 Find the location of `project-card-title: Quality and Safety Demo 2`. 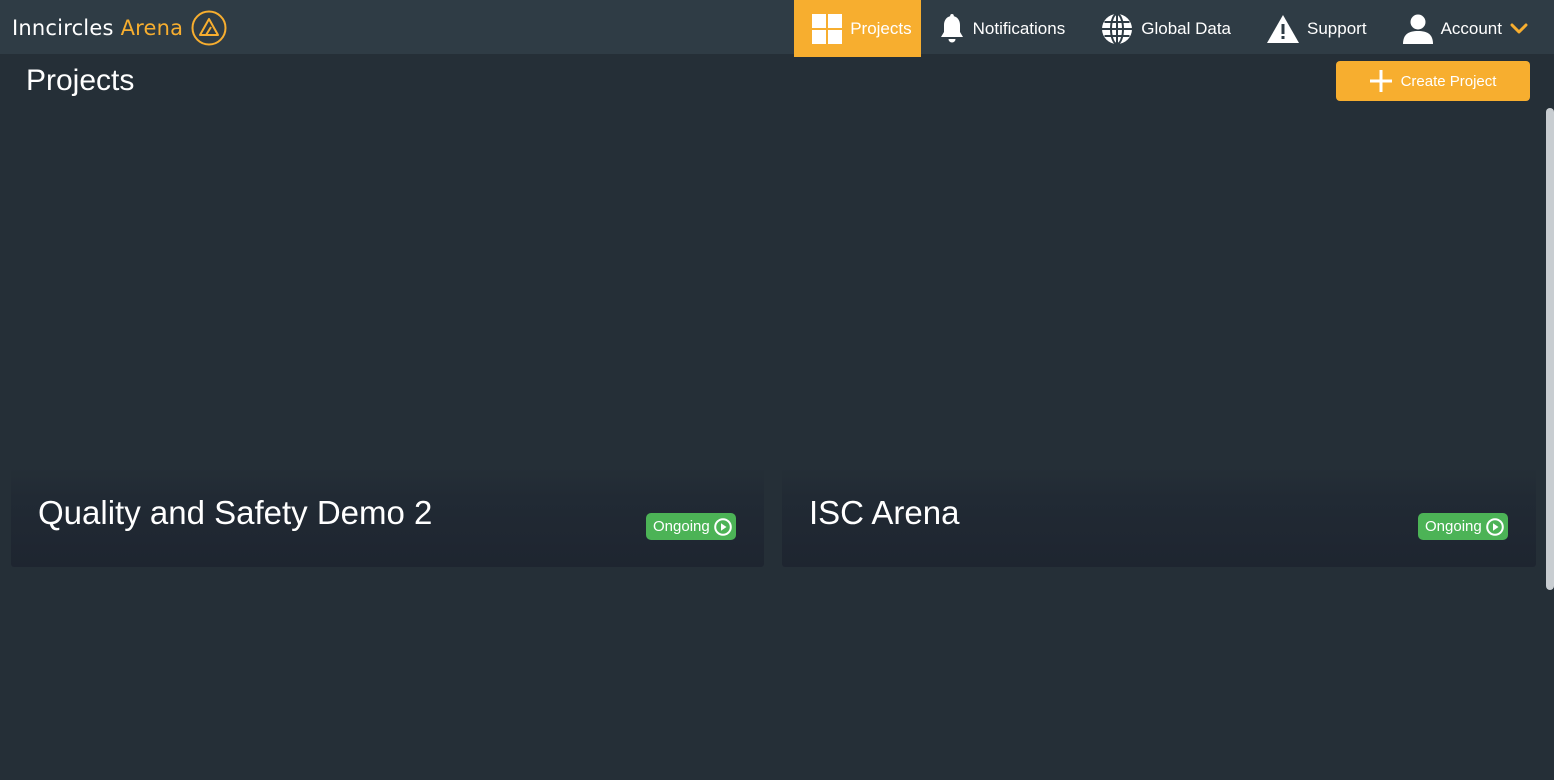

project-card-title: Quality and Safety Demo 2 is located at coordinates (235, 512).